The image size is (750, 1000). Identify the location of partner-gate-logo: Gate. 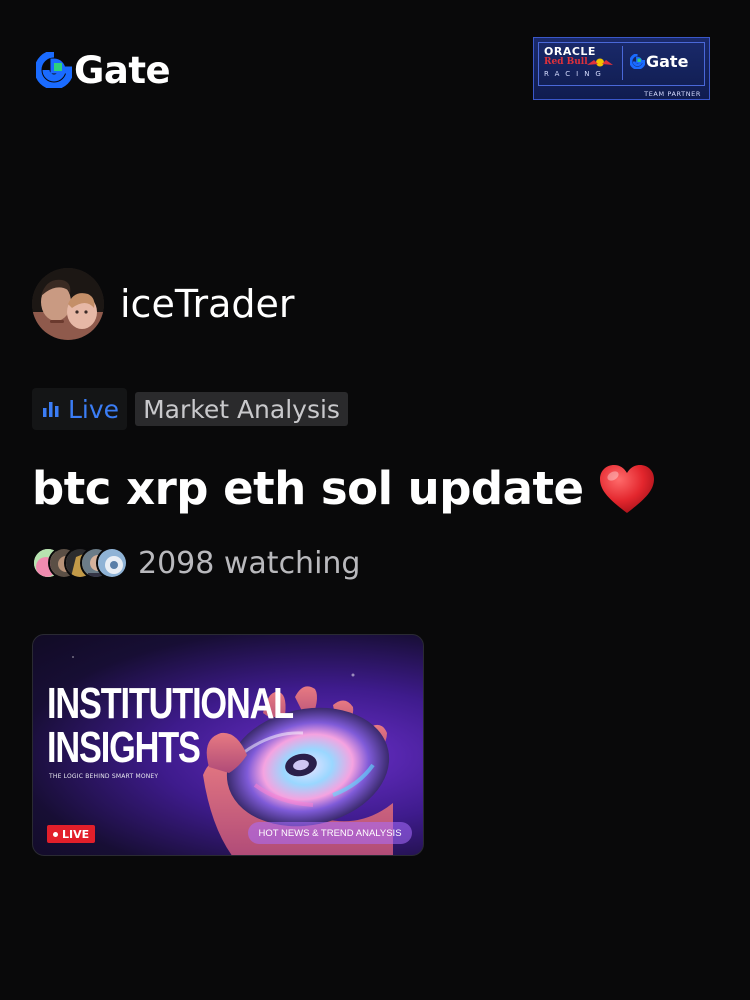
(659, 61).